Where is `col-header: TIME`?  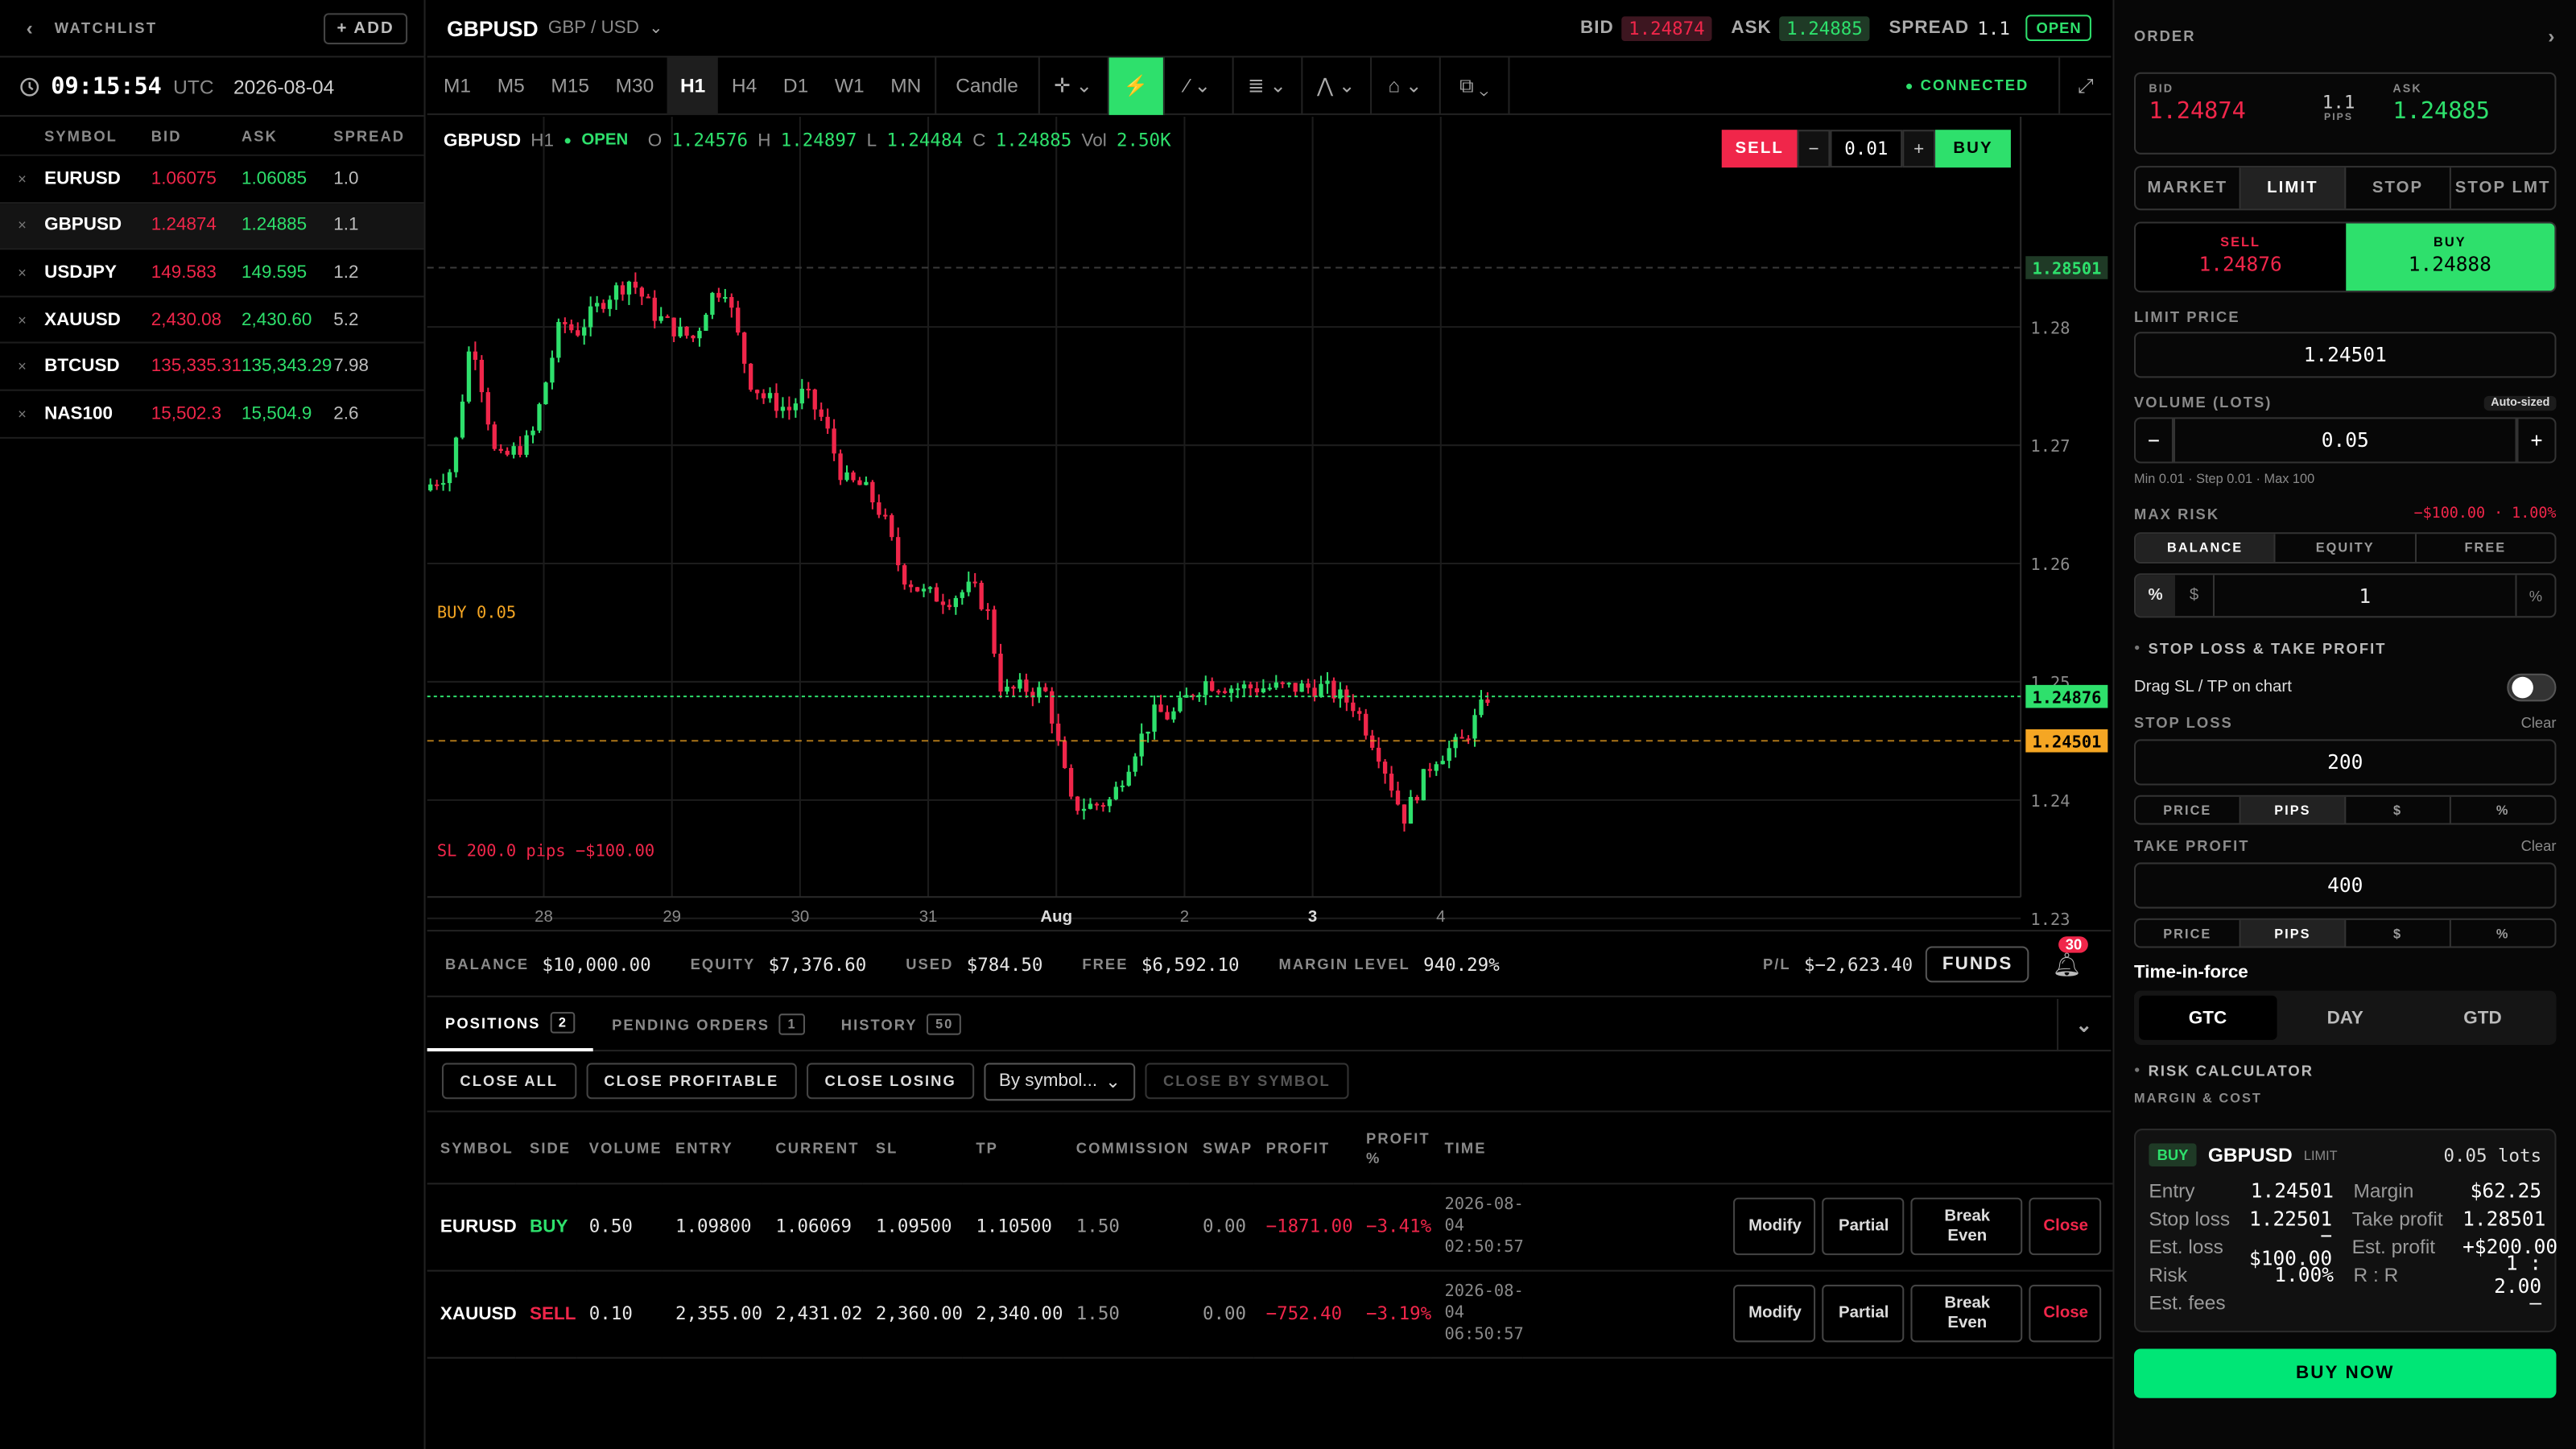 col-header: TIME is located at coordinates (1477, 1148).